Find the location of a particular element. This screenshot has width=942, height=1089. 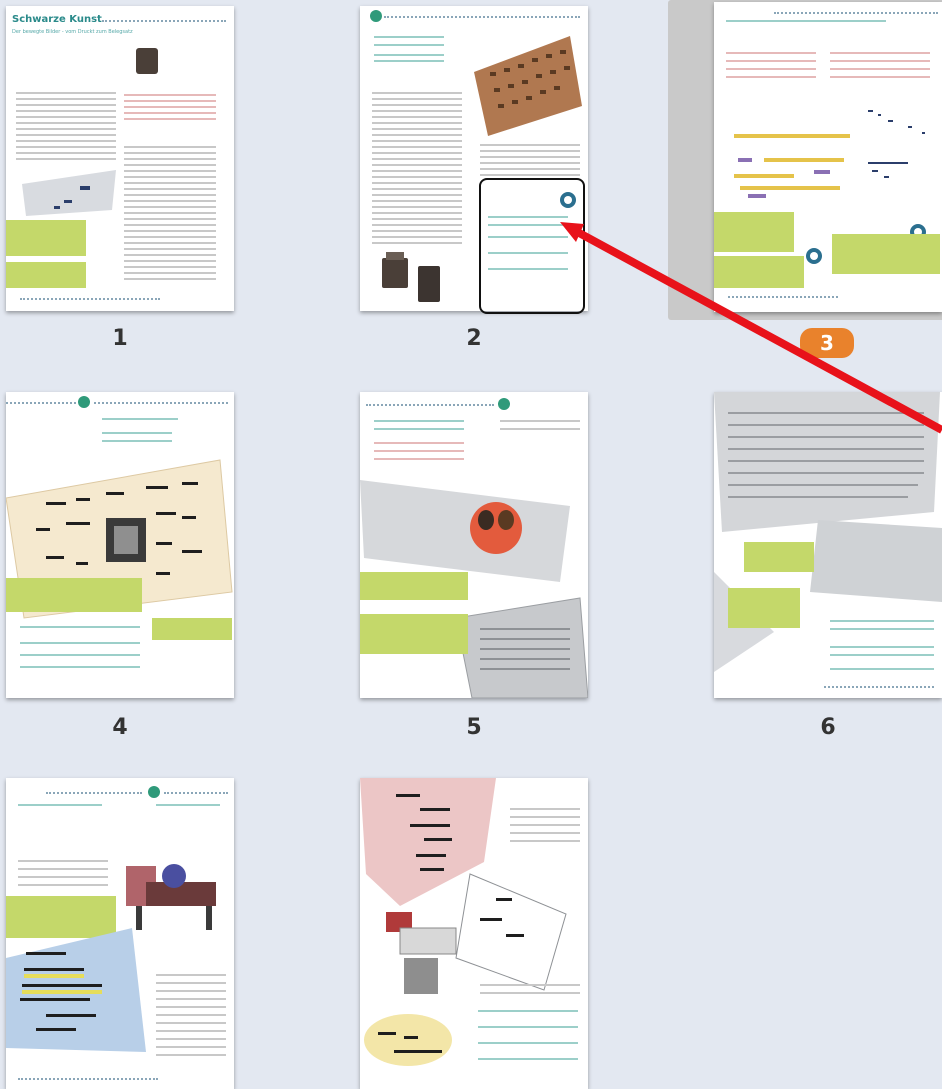

page-3-dotted-rule is located at coordinates (856, 13).